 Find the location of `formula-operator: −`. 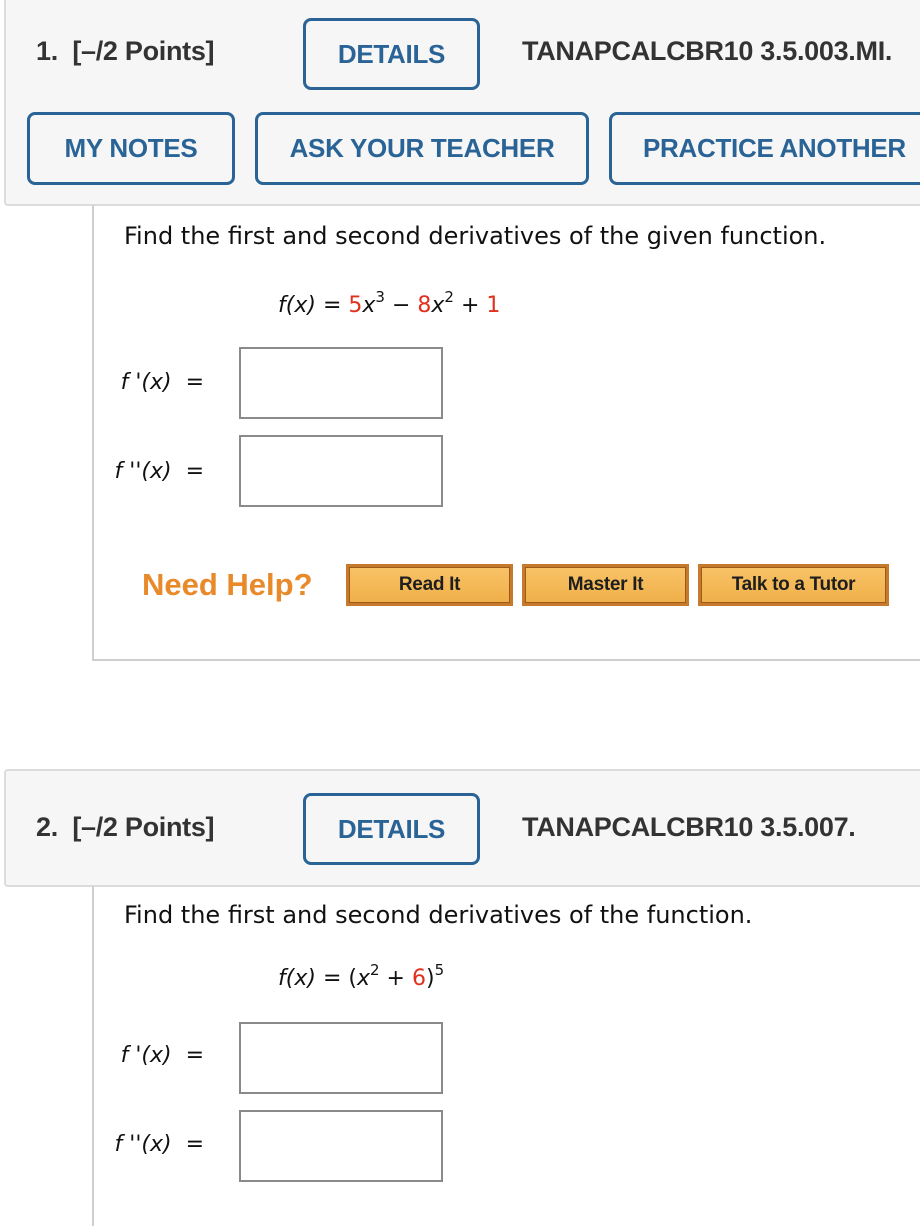

formula-operator: − is located at coordinates (401, 305).